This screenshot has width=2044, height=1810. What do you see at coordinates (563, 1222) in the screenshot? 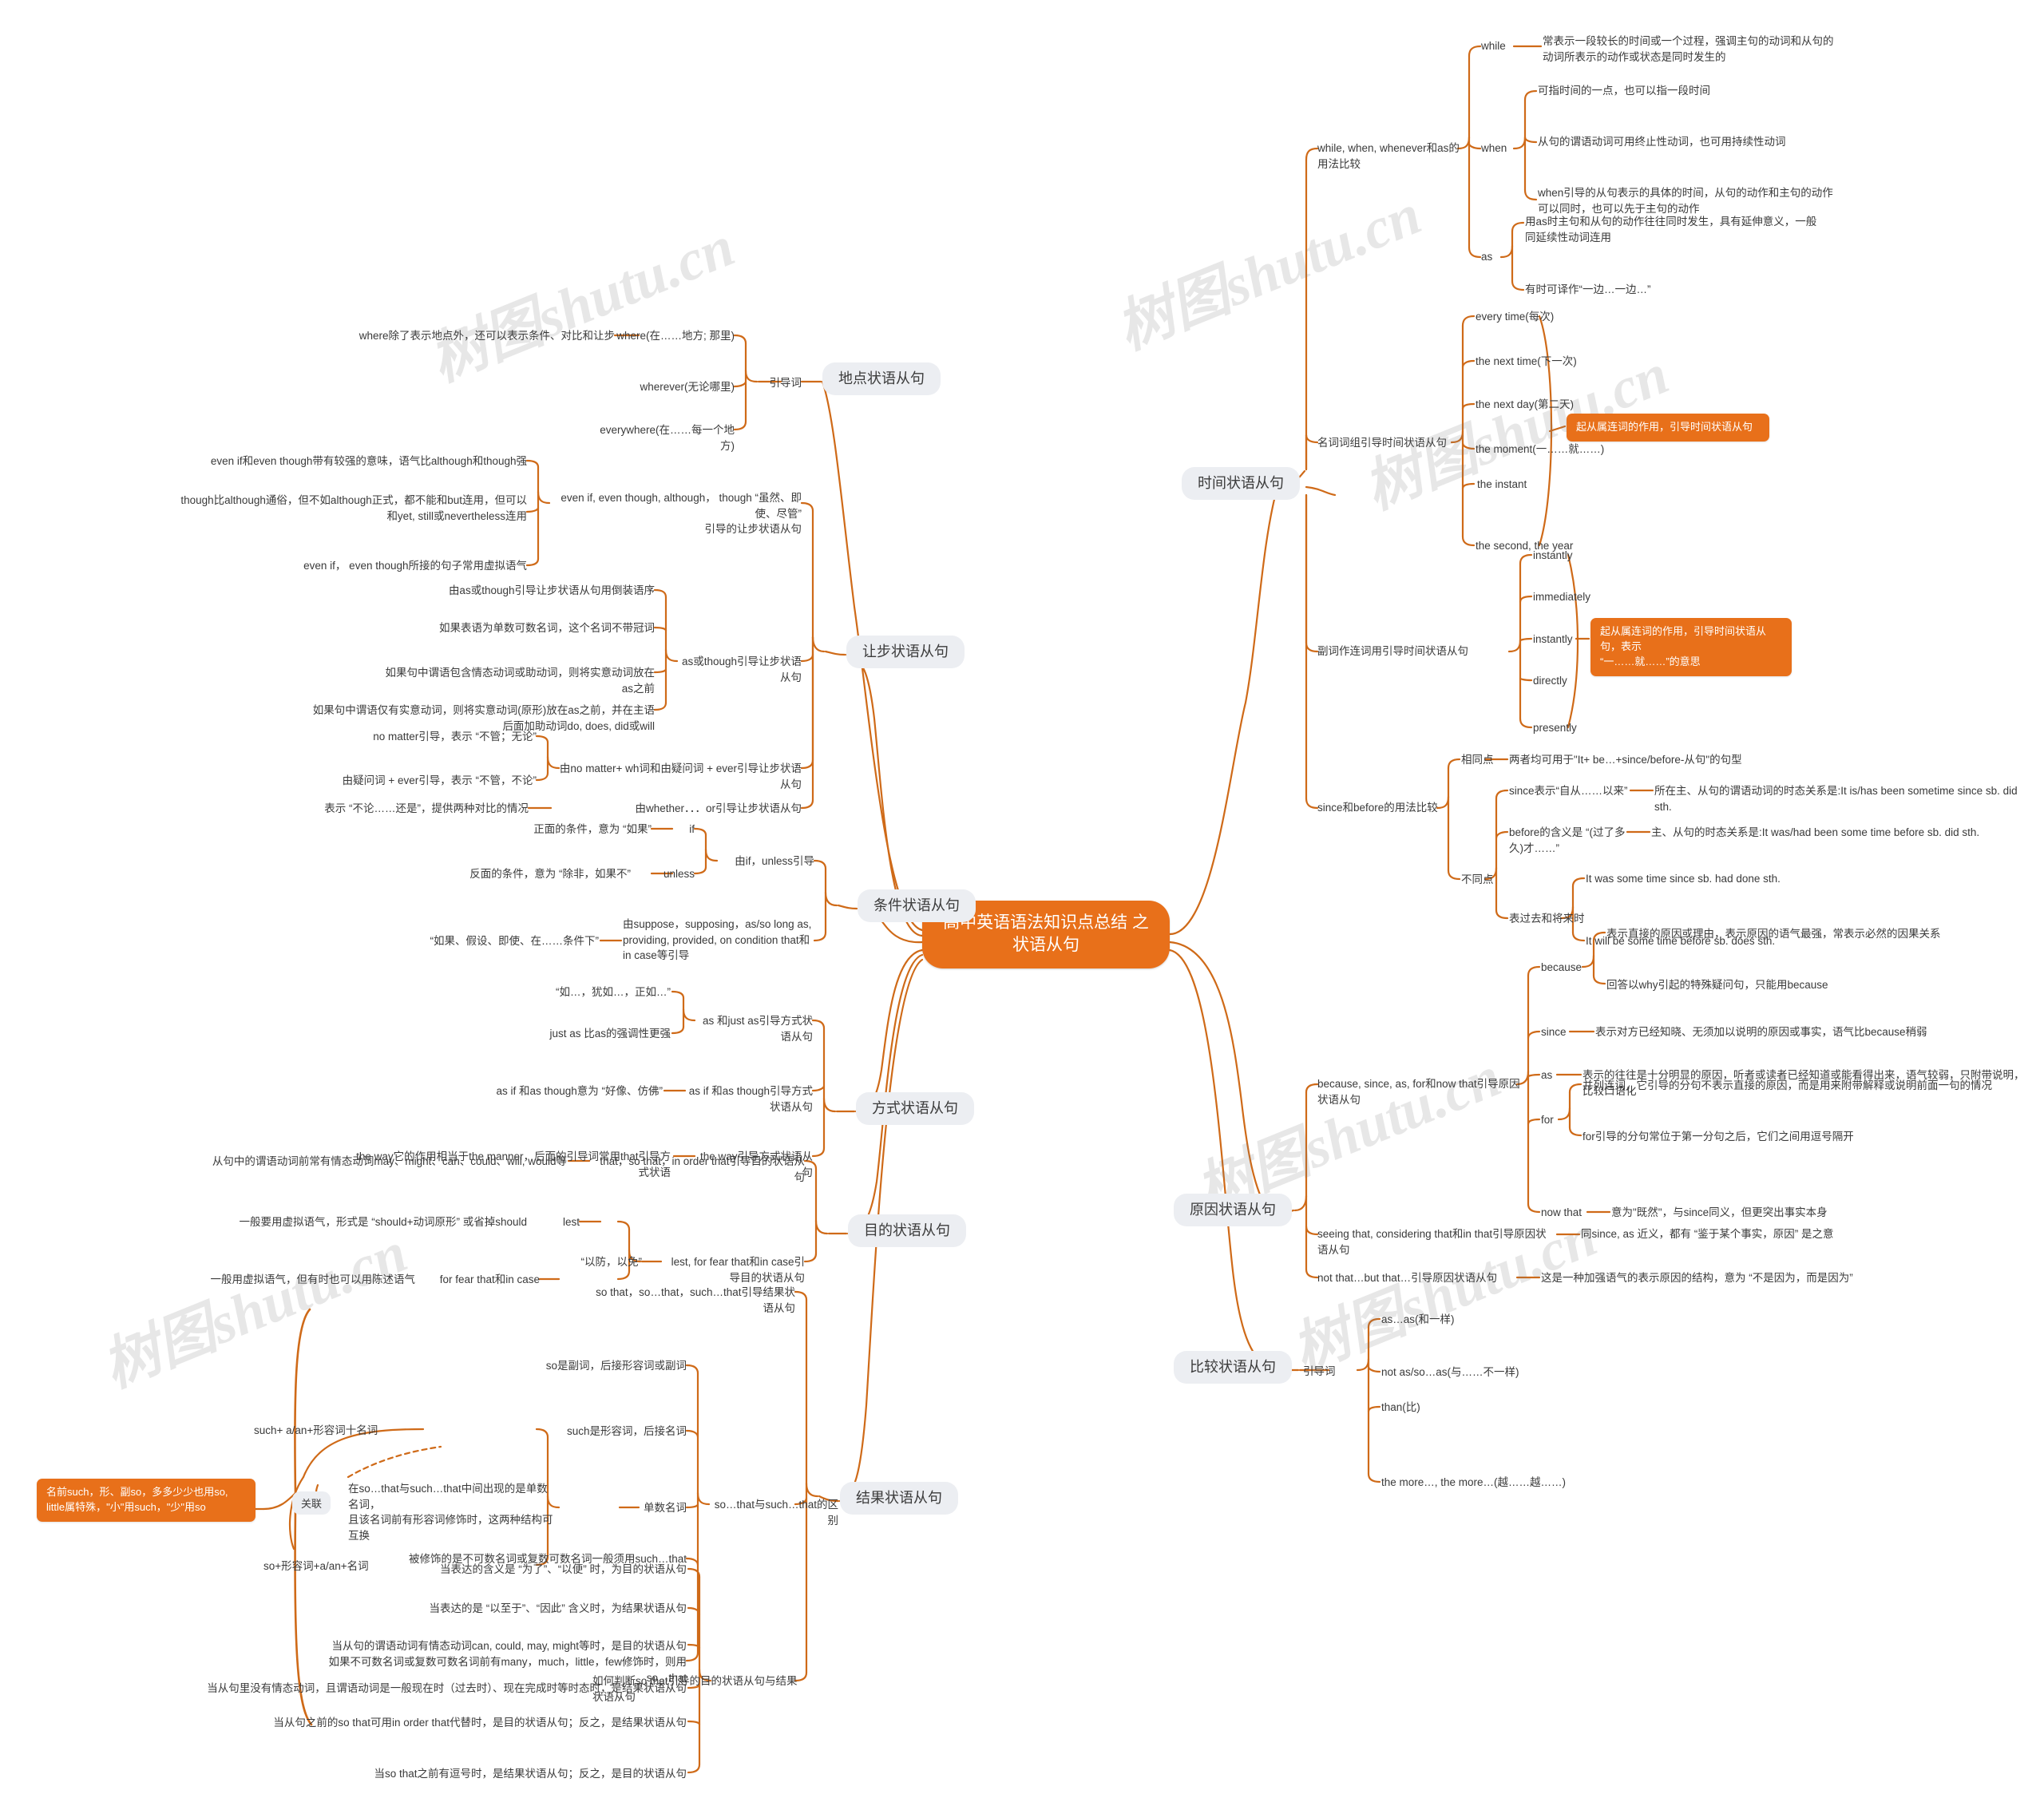
I see `purpose-lest-label: lest` at bounding box center [563, 1222].